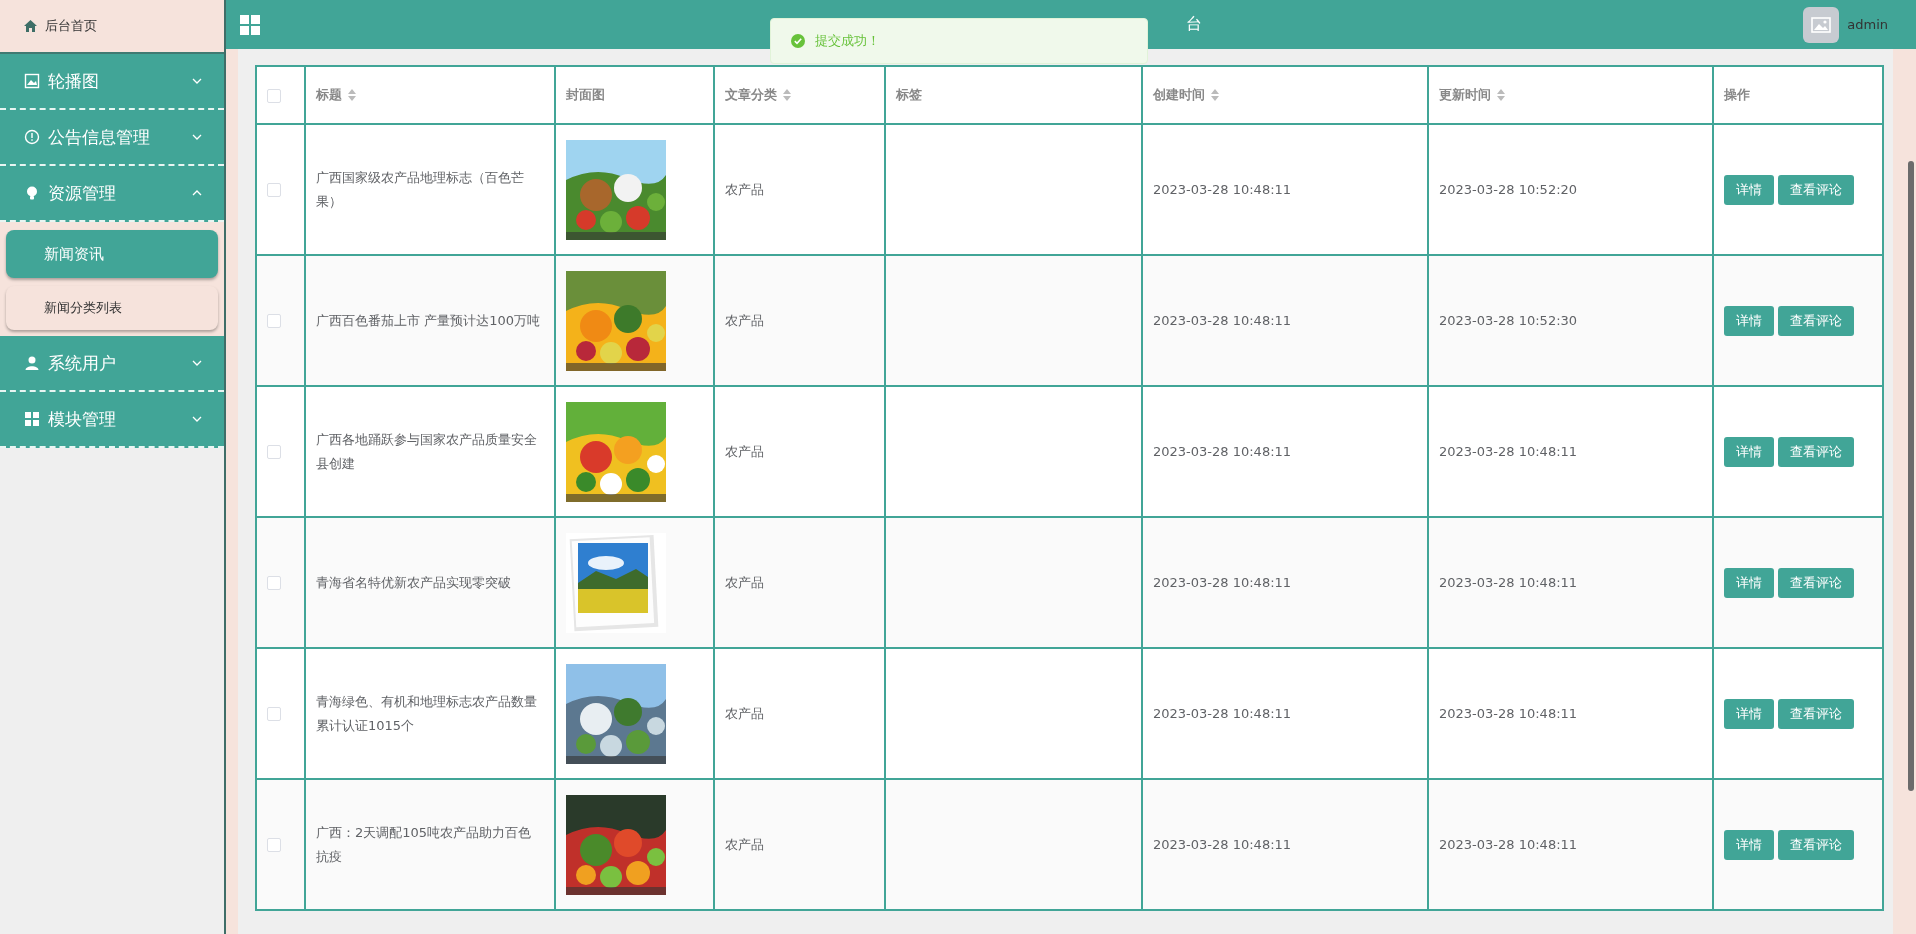 This screenshot has width=1916, height=934. Describe the element at coordinates (1194, 24) in the screenshot. I see `app-title: 台` at that location.